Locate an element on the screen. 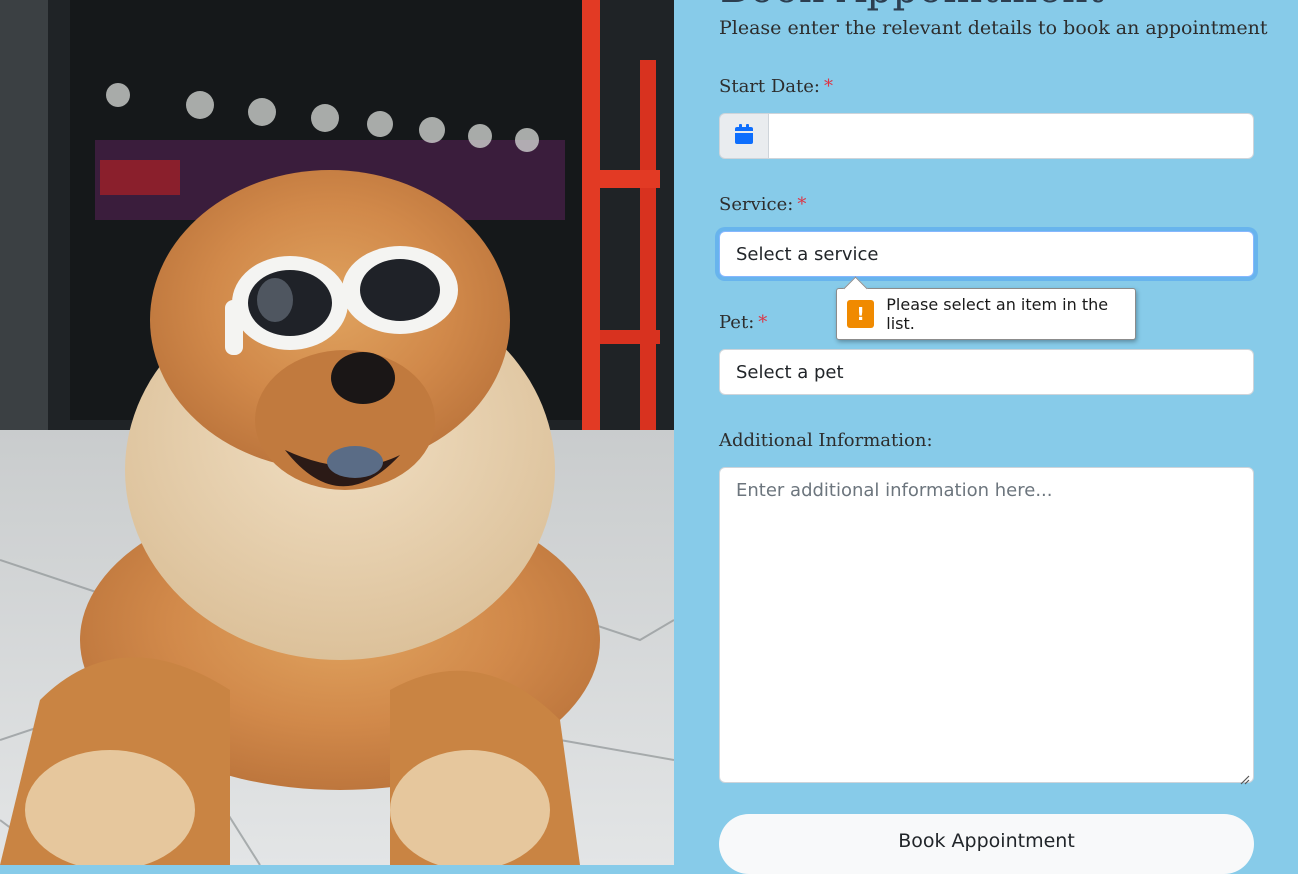  service-select: Select a service is located at coordinates (986, 254).